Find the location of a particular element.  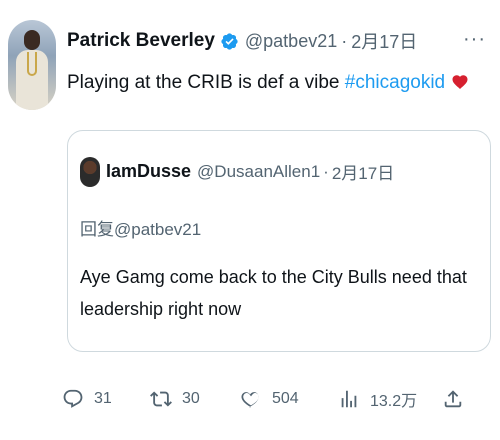

tweet-time: 2月17日 is located at coordinates (384, 41).